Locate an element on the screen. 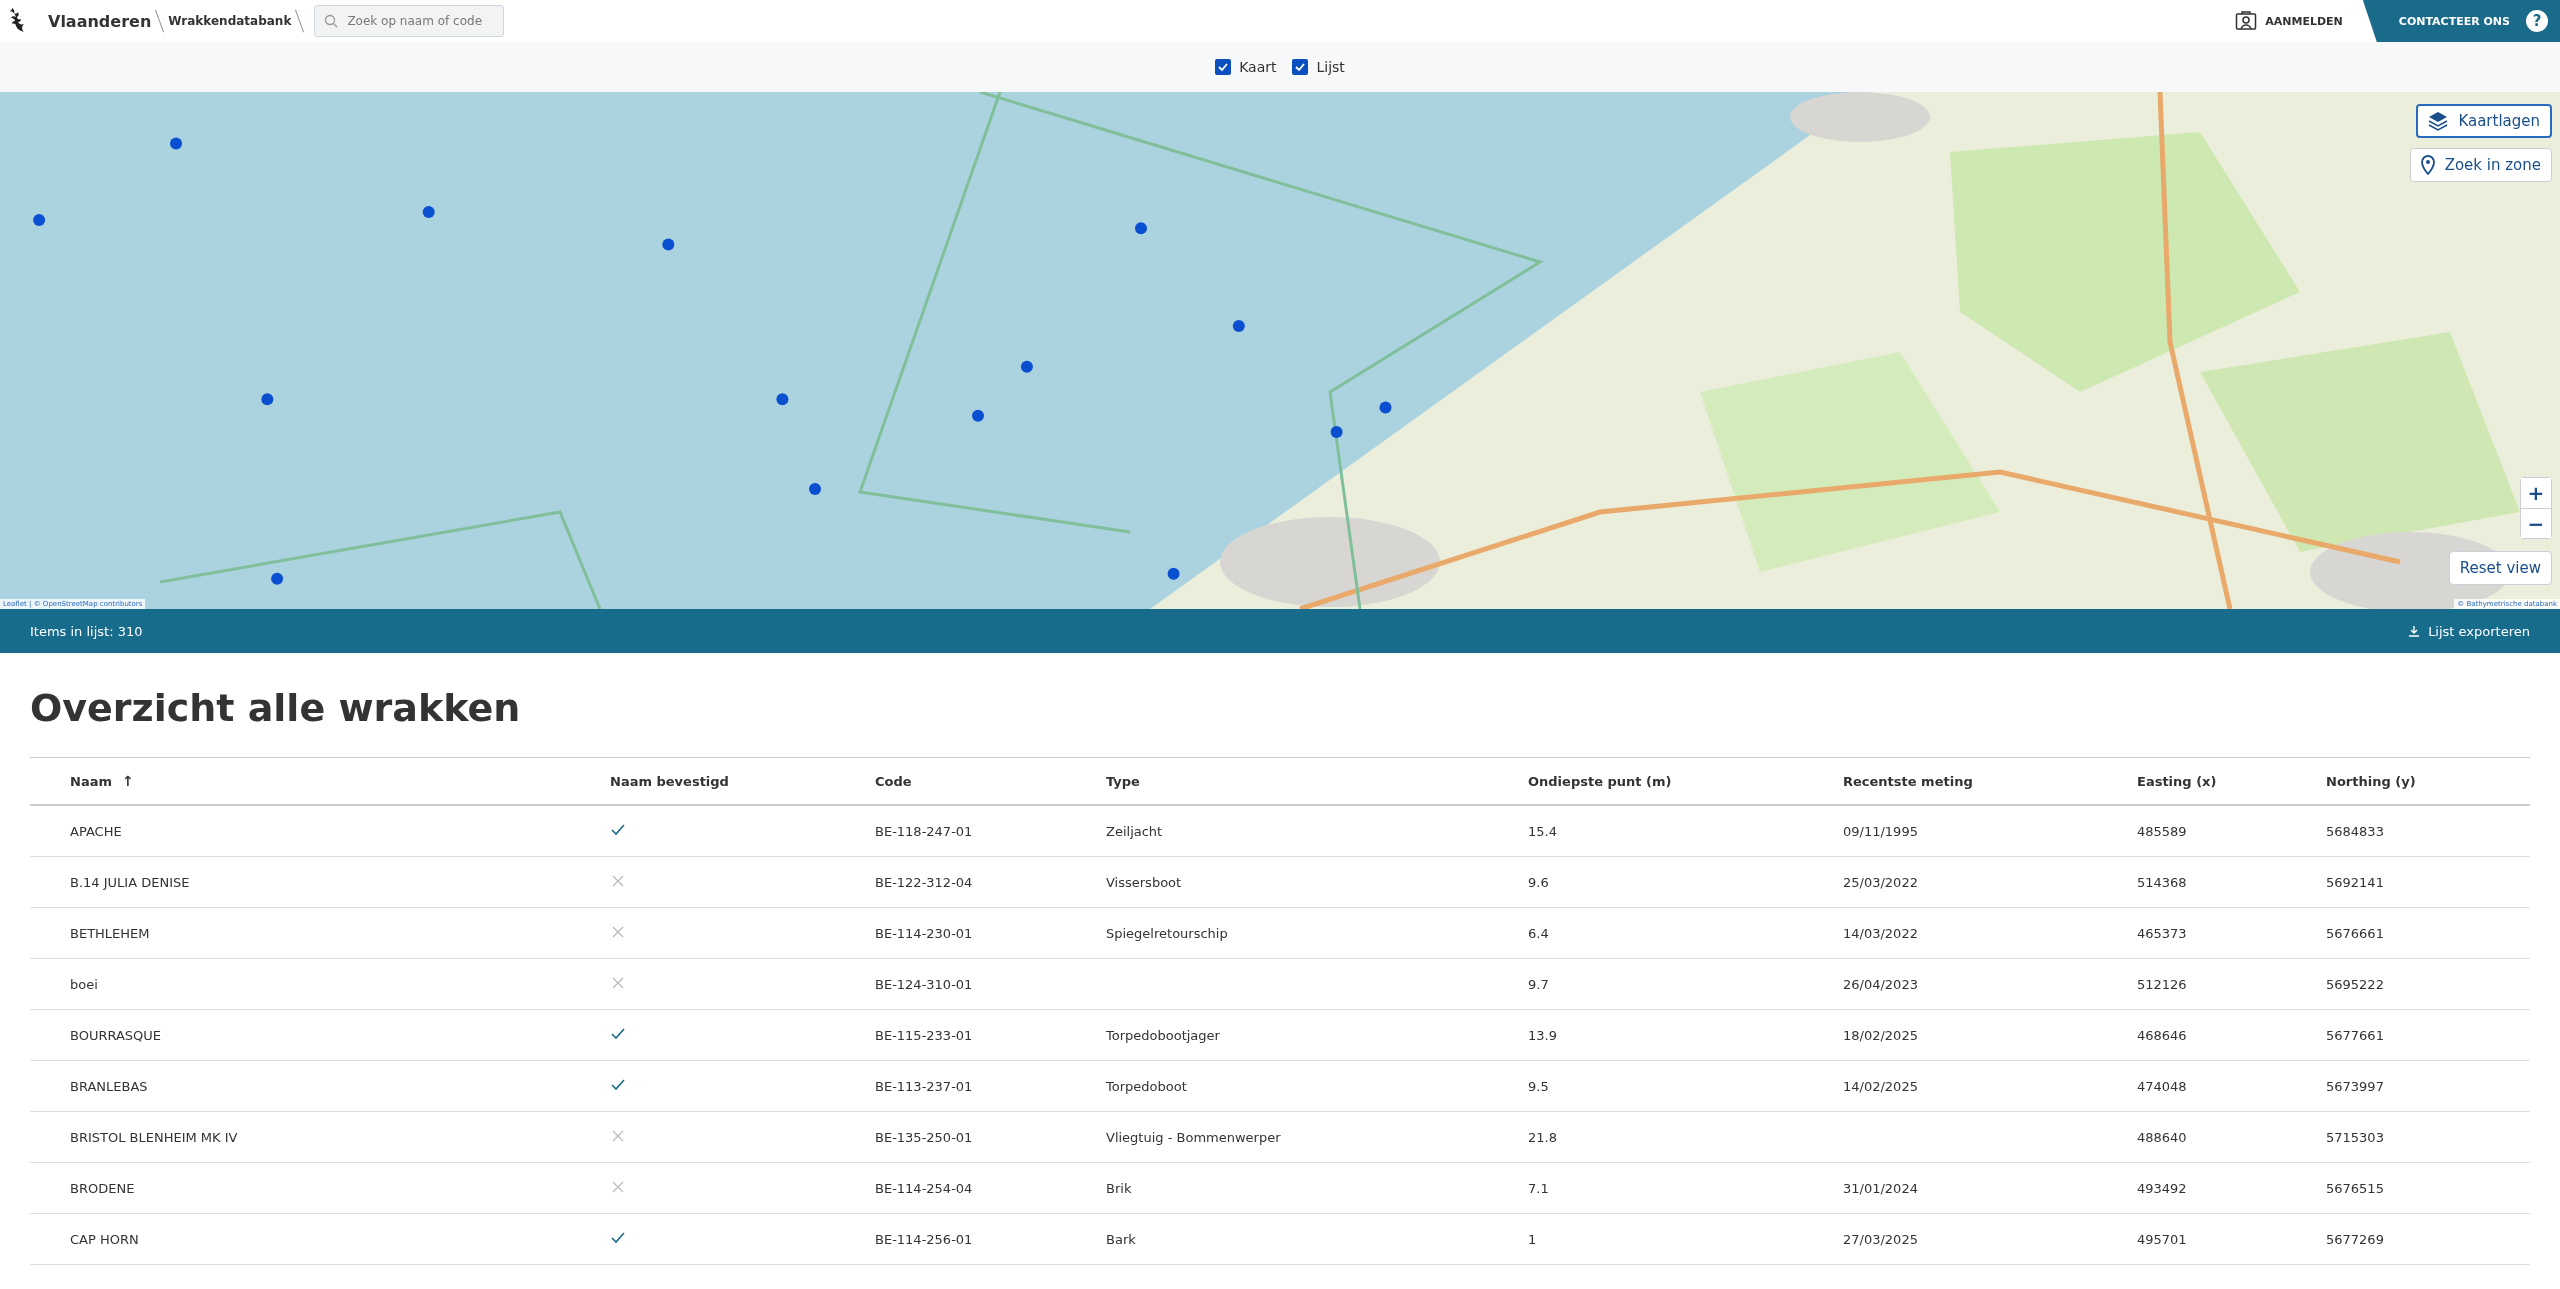  contact-button: CONTACTEER ONS ? is located at coordinates (2461, 21).